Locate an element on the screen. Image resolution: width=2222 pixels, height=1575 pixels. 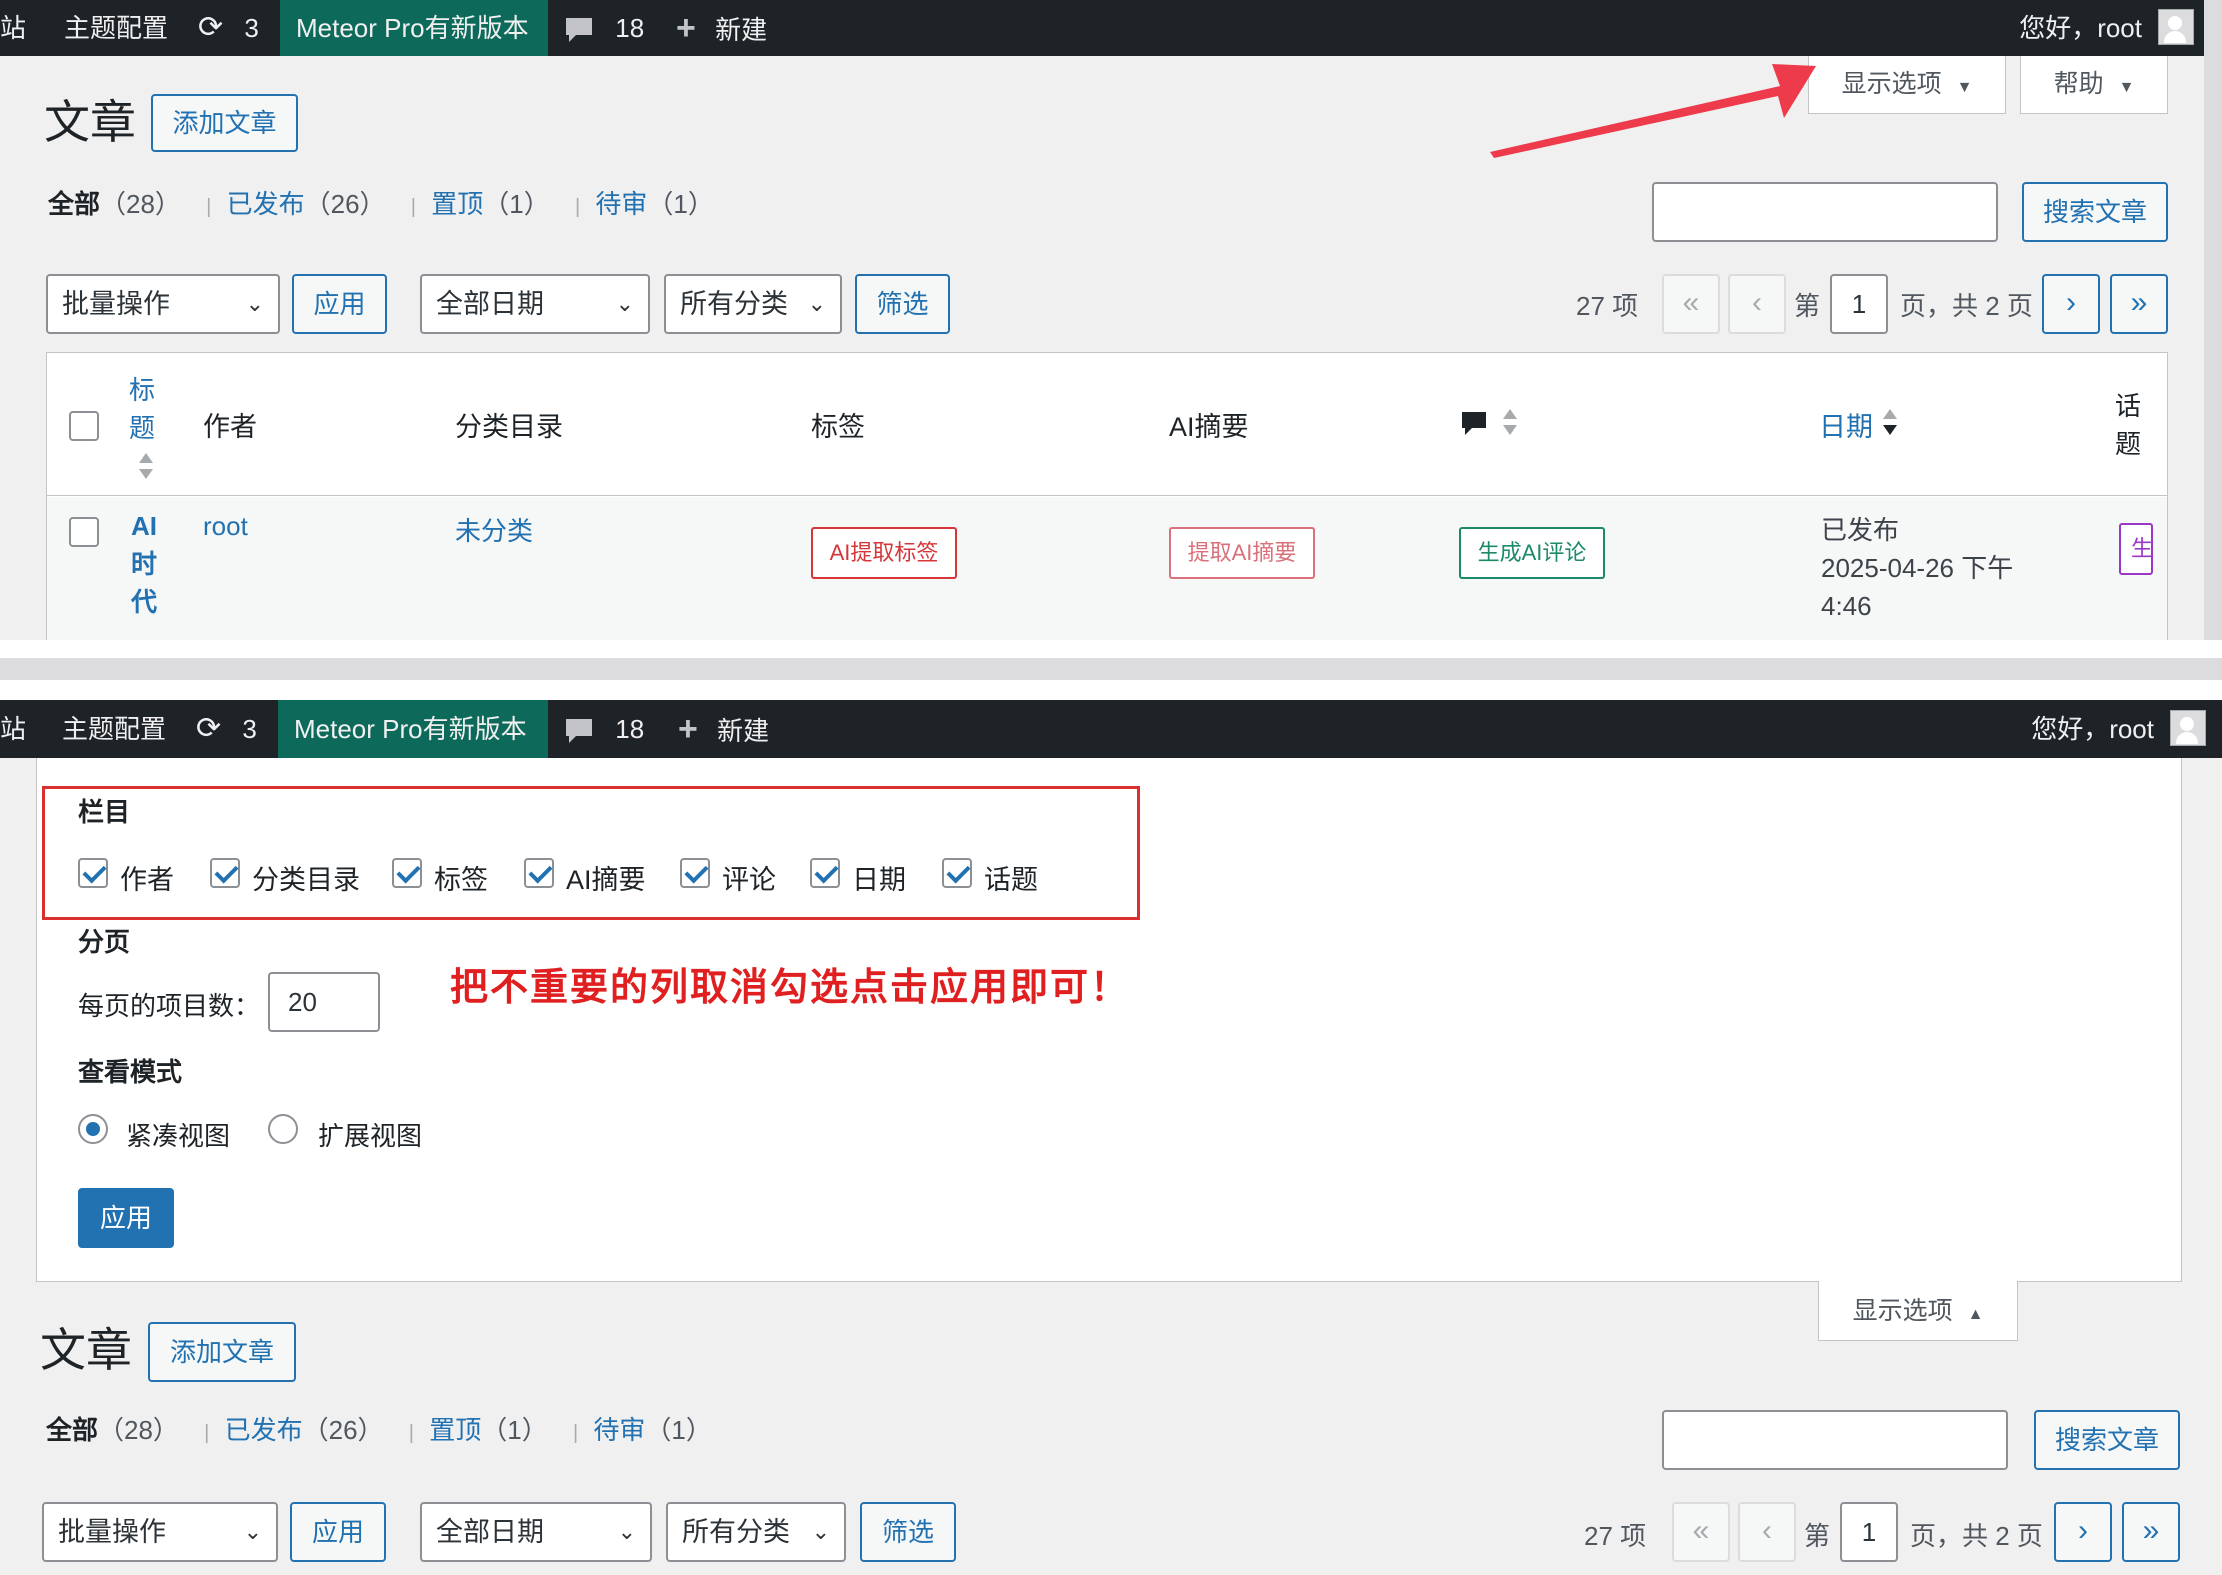
filter-published-count: （26） is located at coordinates (343, 1430).